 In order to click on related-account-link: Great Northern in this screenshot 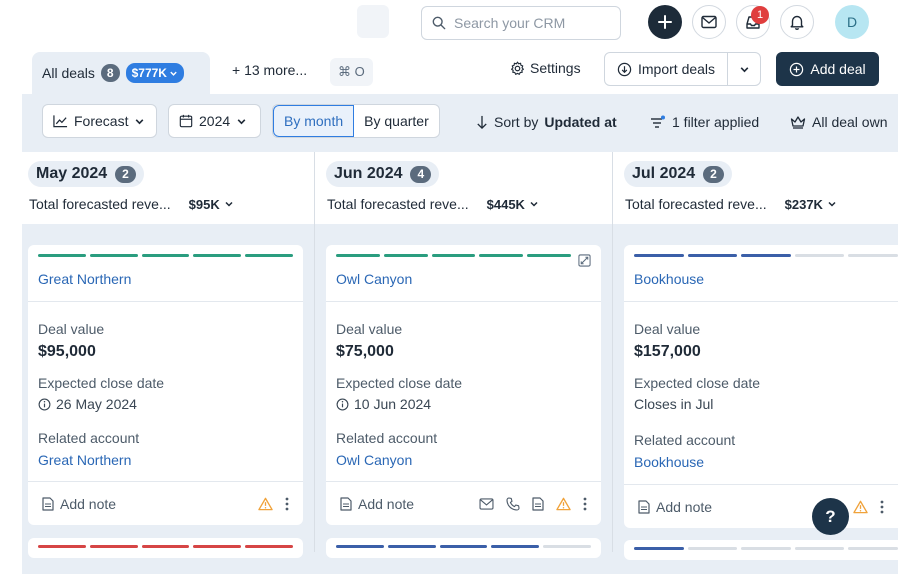, I will do `click(165, 460)`.